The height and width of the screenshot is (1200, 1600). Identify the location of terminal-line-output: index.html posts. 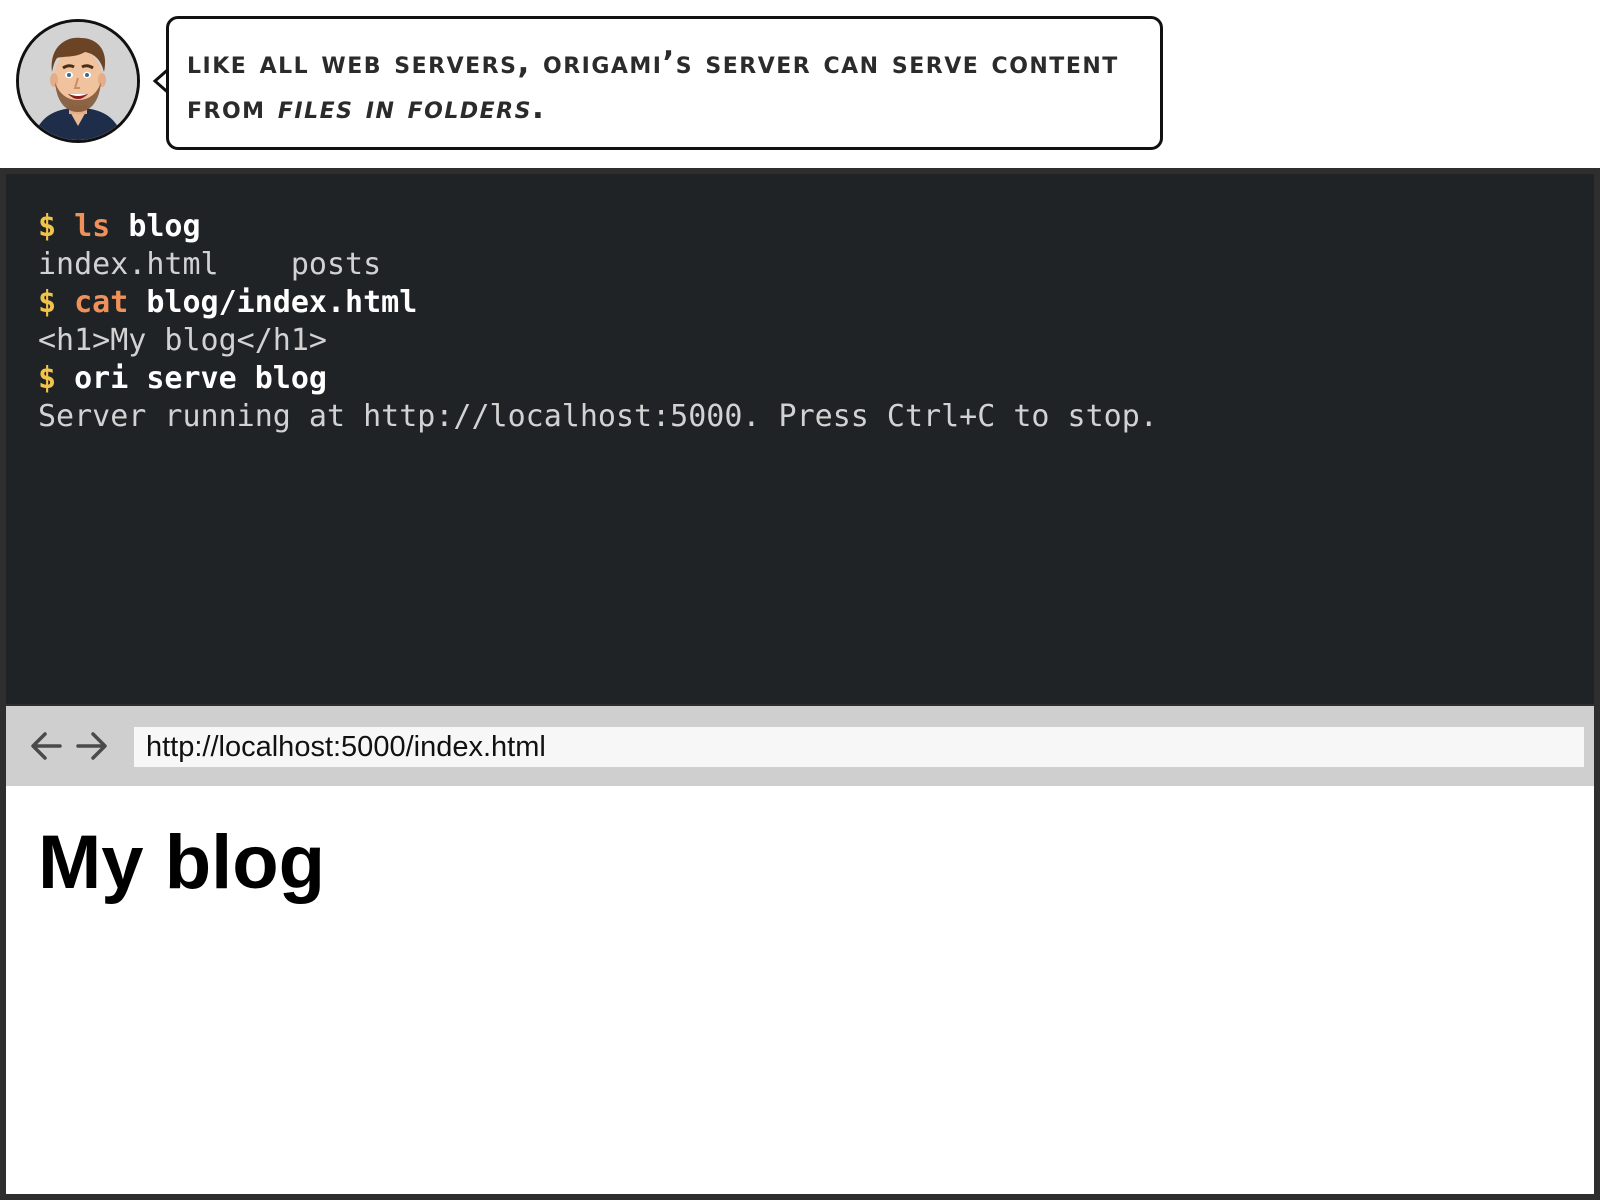
(210, 264).